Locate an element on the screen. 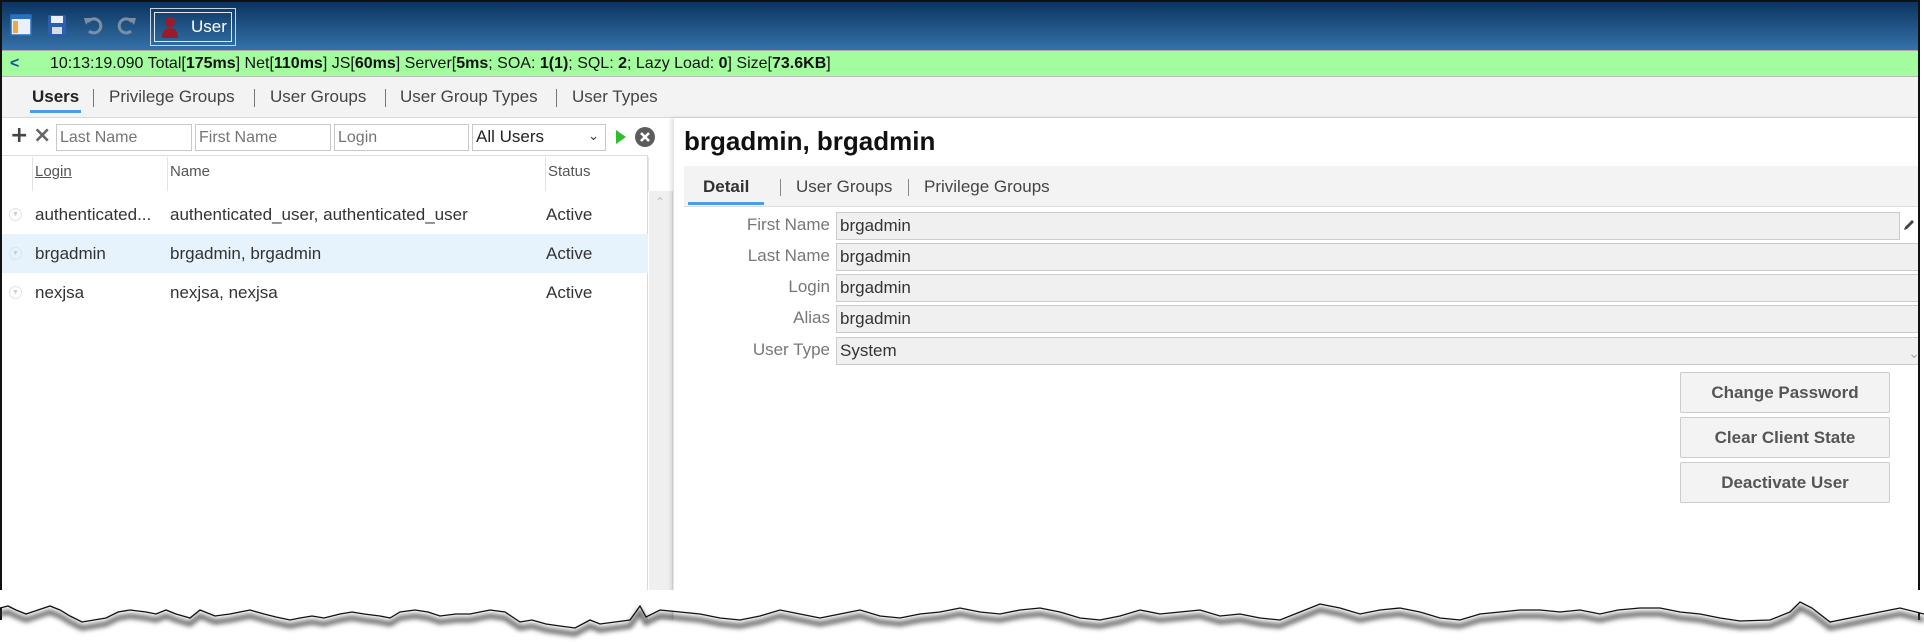 This screenshot has height=642, width=1924. login-row: Login brgadmin is located at coordinates (1301, 288).